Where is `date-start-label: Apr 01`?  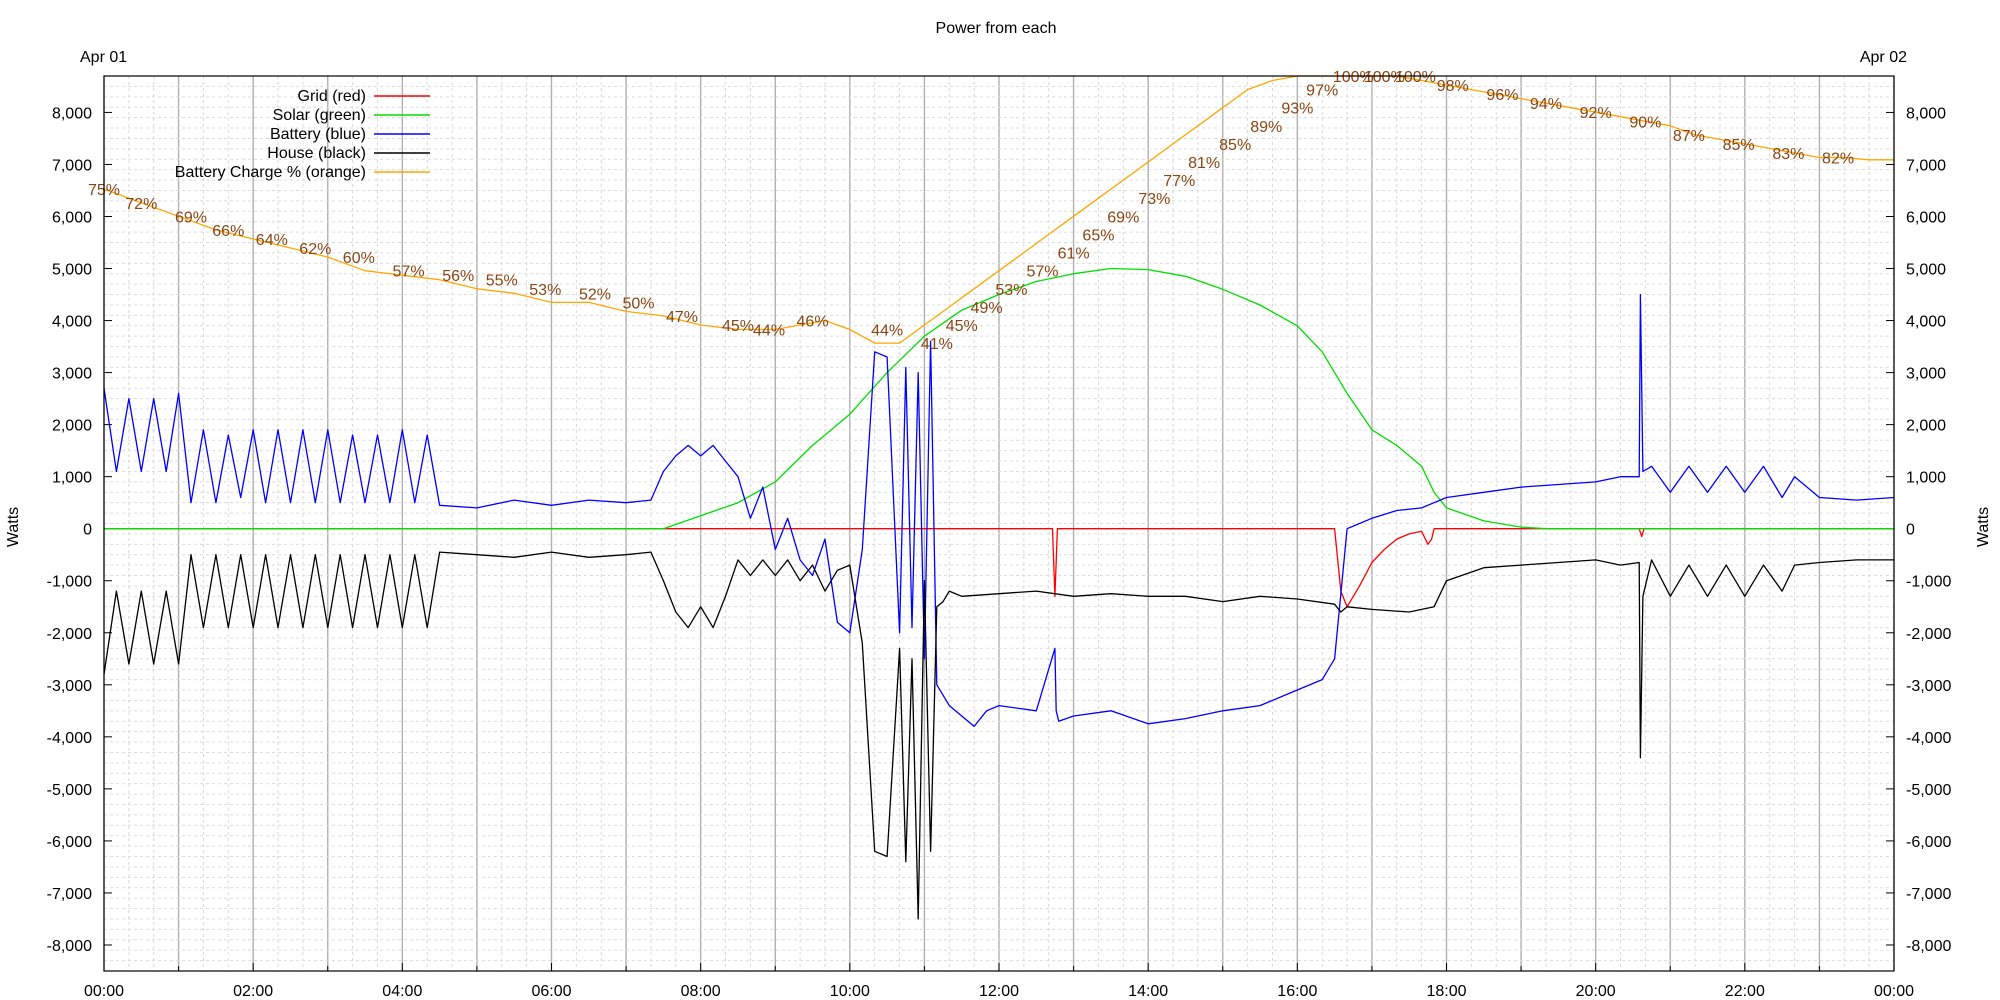 date-start-label: Apr 01 is located at coordinates (103, 57).